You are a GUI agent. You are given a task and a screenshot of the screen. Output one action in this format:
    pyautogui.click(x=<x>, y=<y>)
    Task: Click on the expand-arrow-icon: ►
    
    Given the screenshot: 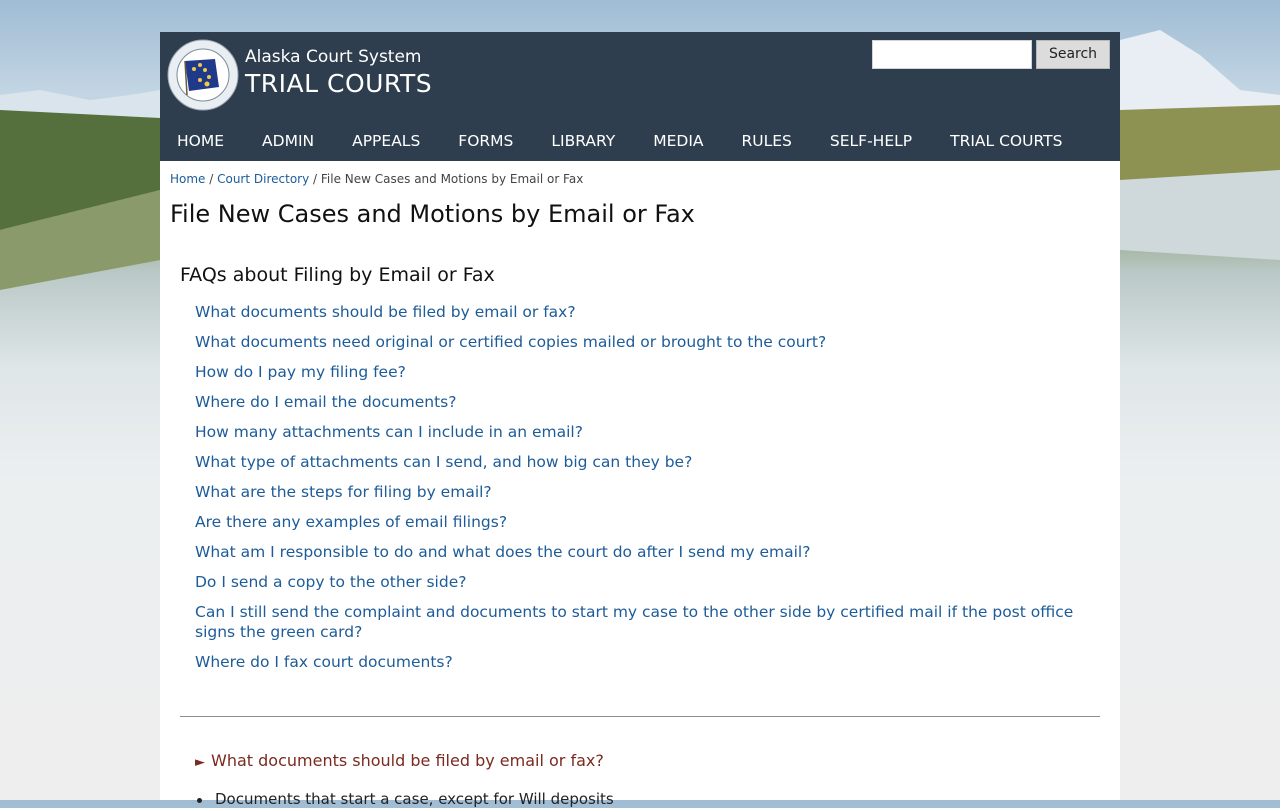 What is the action you would take?
    pyautogui.click(x=200, y=762)
    